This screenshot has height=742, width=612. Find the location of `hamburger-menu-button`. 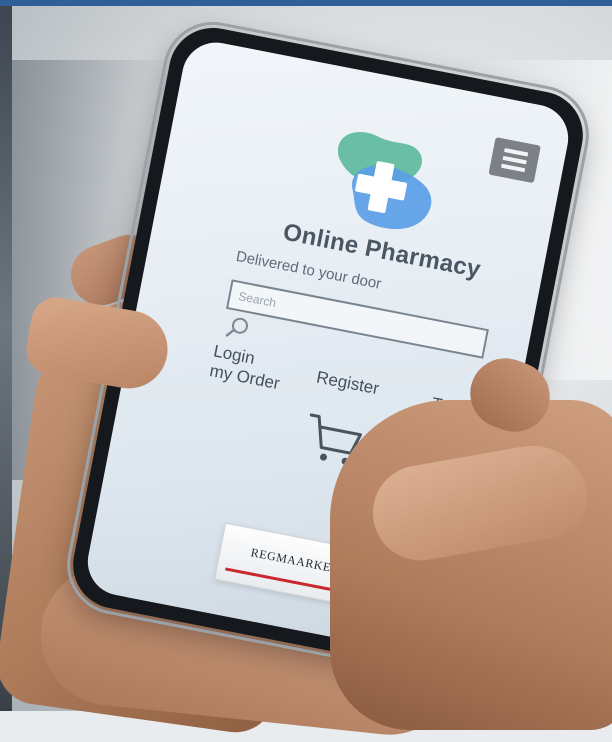

hamburger-menu-button is located at coordinates (514, 160).